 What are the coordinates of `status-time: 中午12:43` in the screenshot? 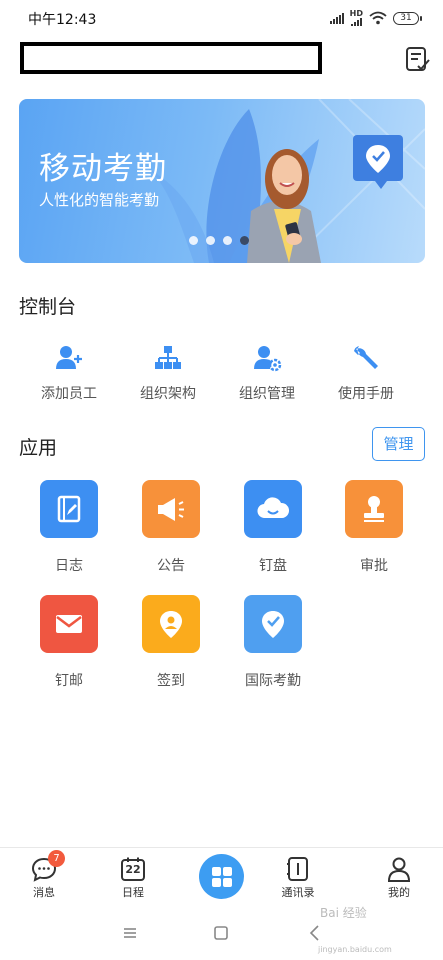 It's located at (62, 20).